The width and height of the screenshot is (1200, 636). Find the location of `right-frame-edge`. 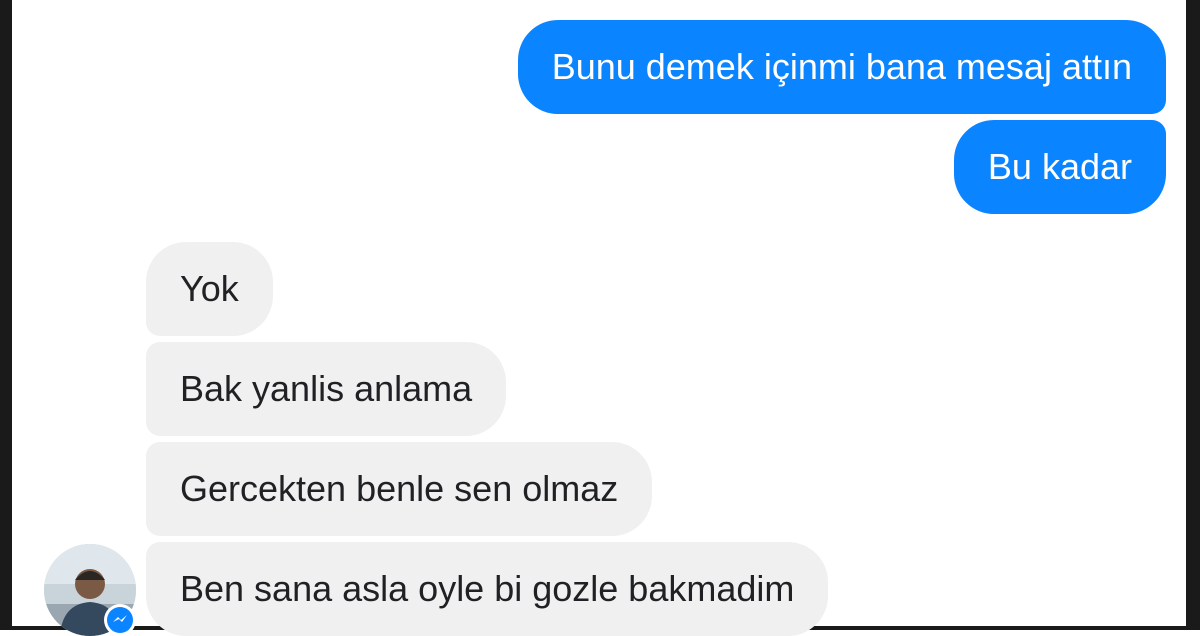

right-frame-edge is located at coordinates (1193, 315).